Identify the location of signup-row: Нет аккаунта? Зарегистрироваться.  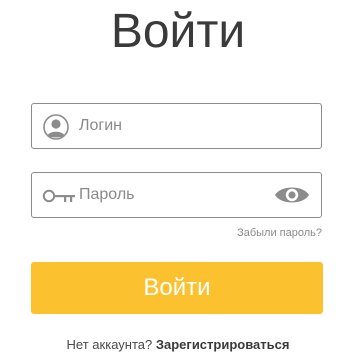
(178, 345).